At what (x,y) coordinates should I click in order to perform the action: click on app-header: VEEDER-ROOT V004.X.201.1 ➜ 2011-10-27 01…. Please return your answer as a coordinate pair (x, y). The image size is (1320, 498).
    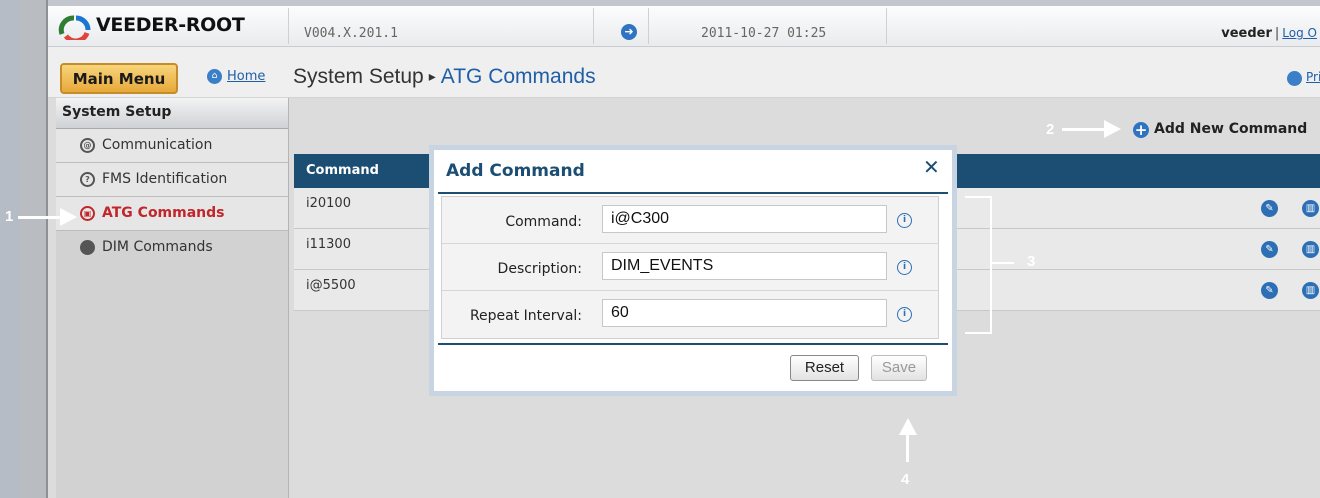
    Looking at the image, I should click on (684, 23).